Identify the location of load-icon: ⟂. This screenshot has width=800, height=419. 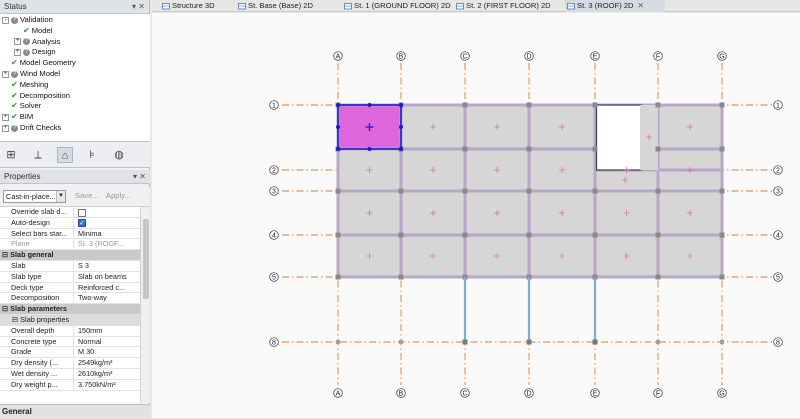
(38, 155).